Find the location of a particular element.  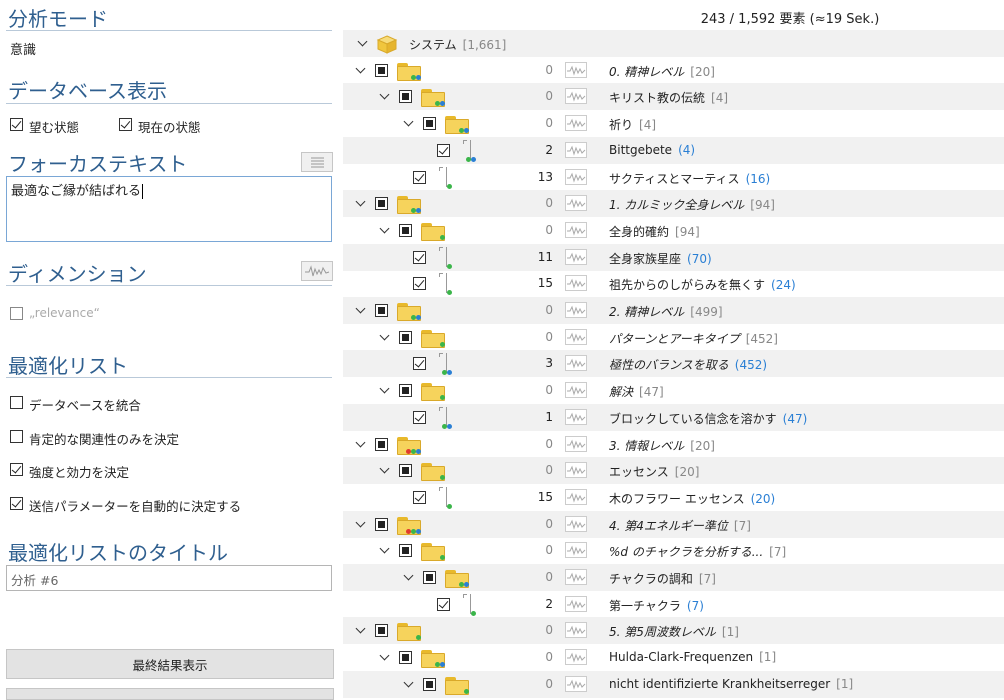

tree-row: 0 キリスト教の伝統 [4] is located at coordinates (673, 96).